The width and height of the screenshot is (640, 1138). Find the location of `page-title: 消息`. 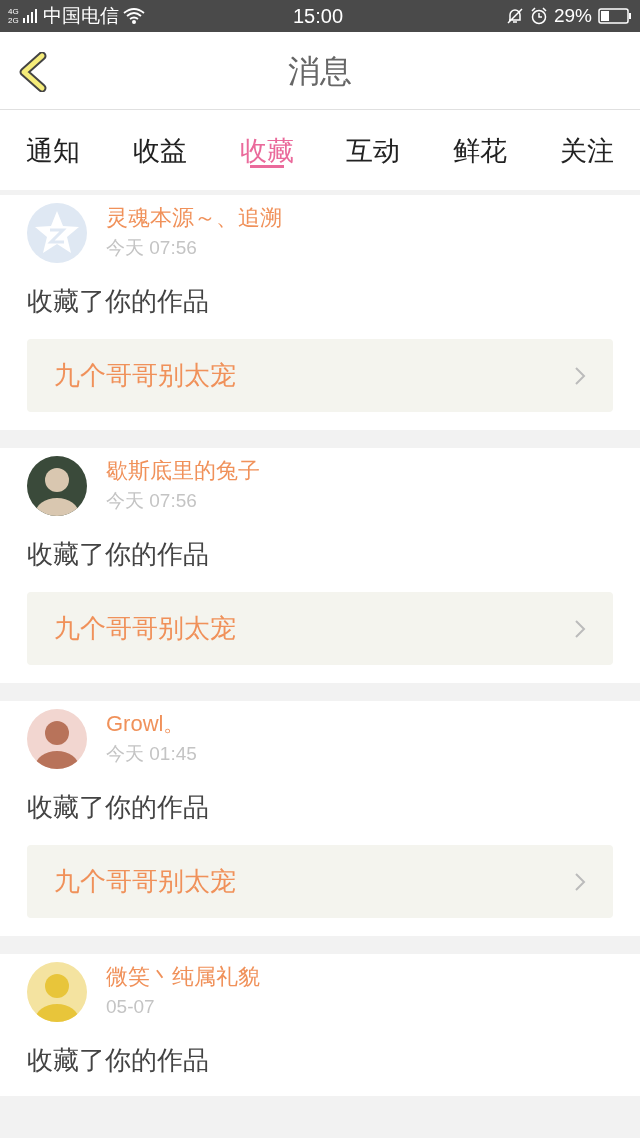

page-title: 消息 is located at coordinates (320, 71).